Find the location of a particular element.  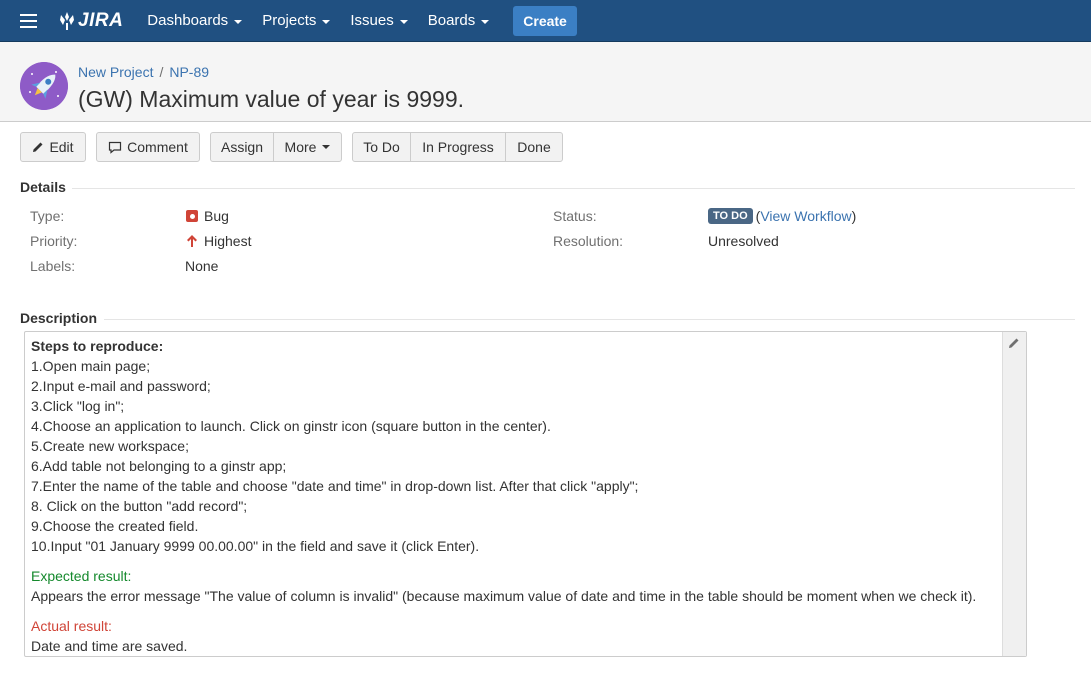

in-progress-button: In Progress is located at coordinates (458, 147).